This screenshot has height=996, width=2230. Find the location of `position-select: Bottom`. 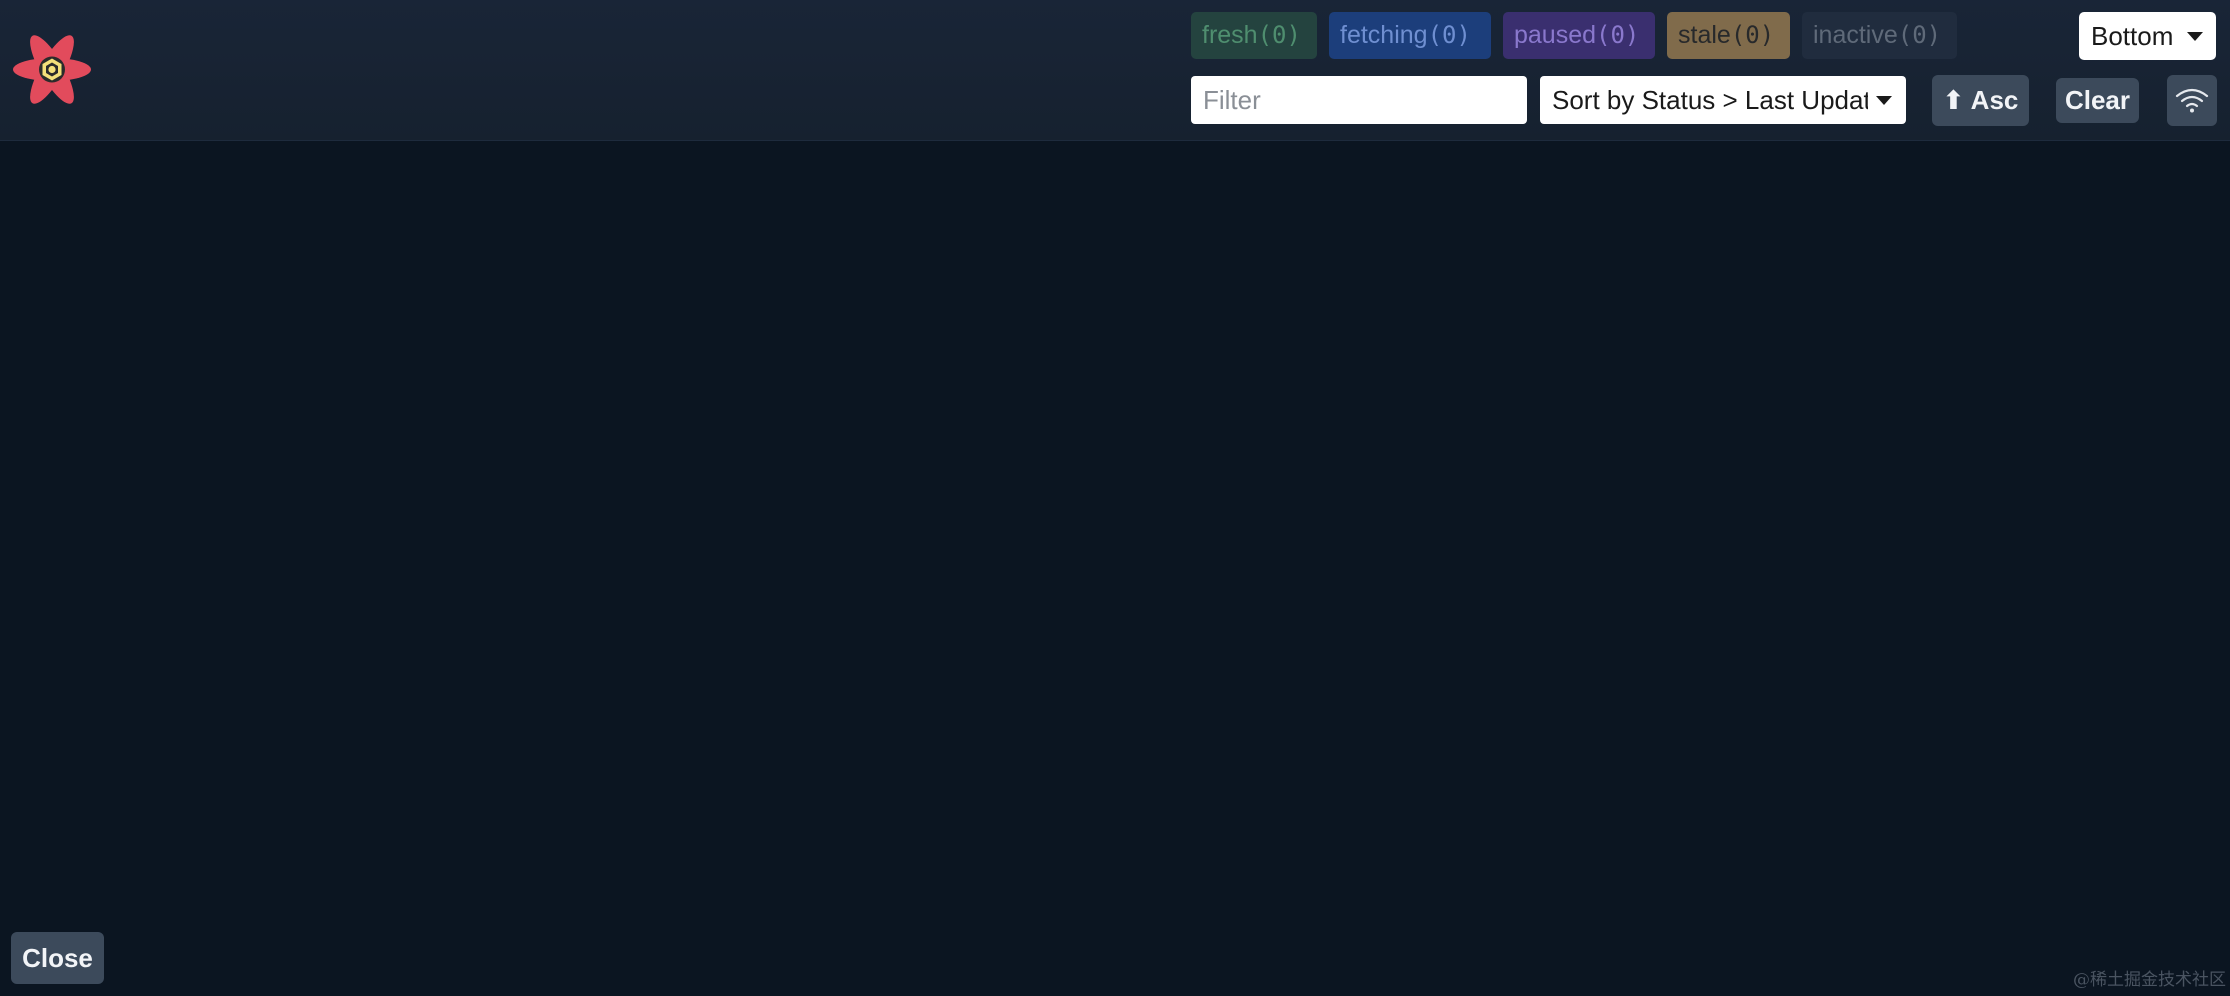

position-select: Bottom is located at coordinates (2147, 36).